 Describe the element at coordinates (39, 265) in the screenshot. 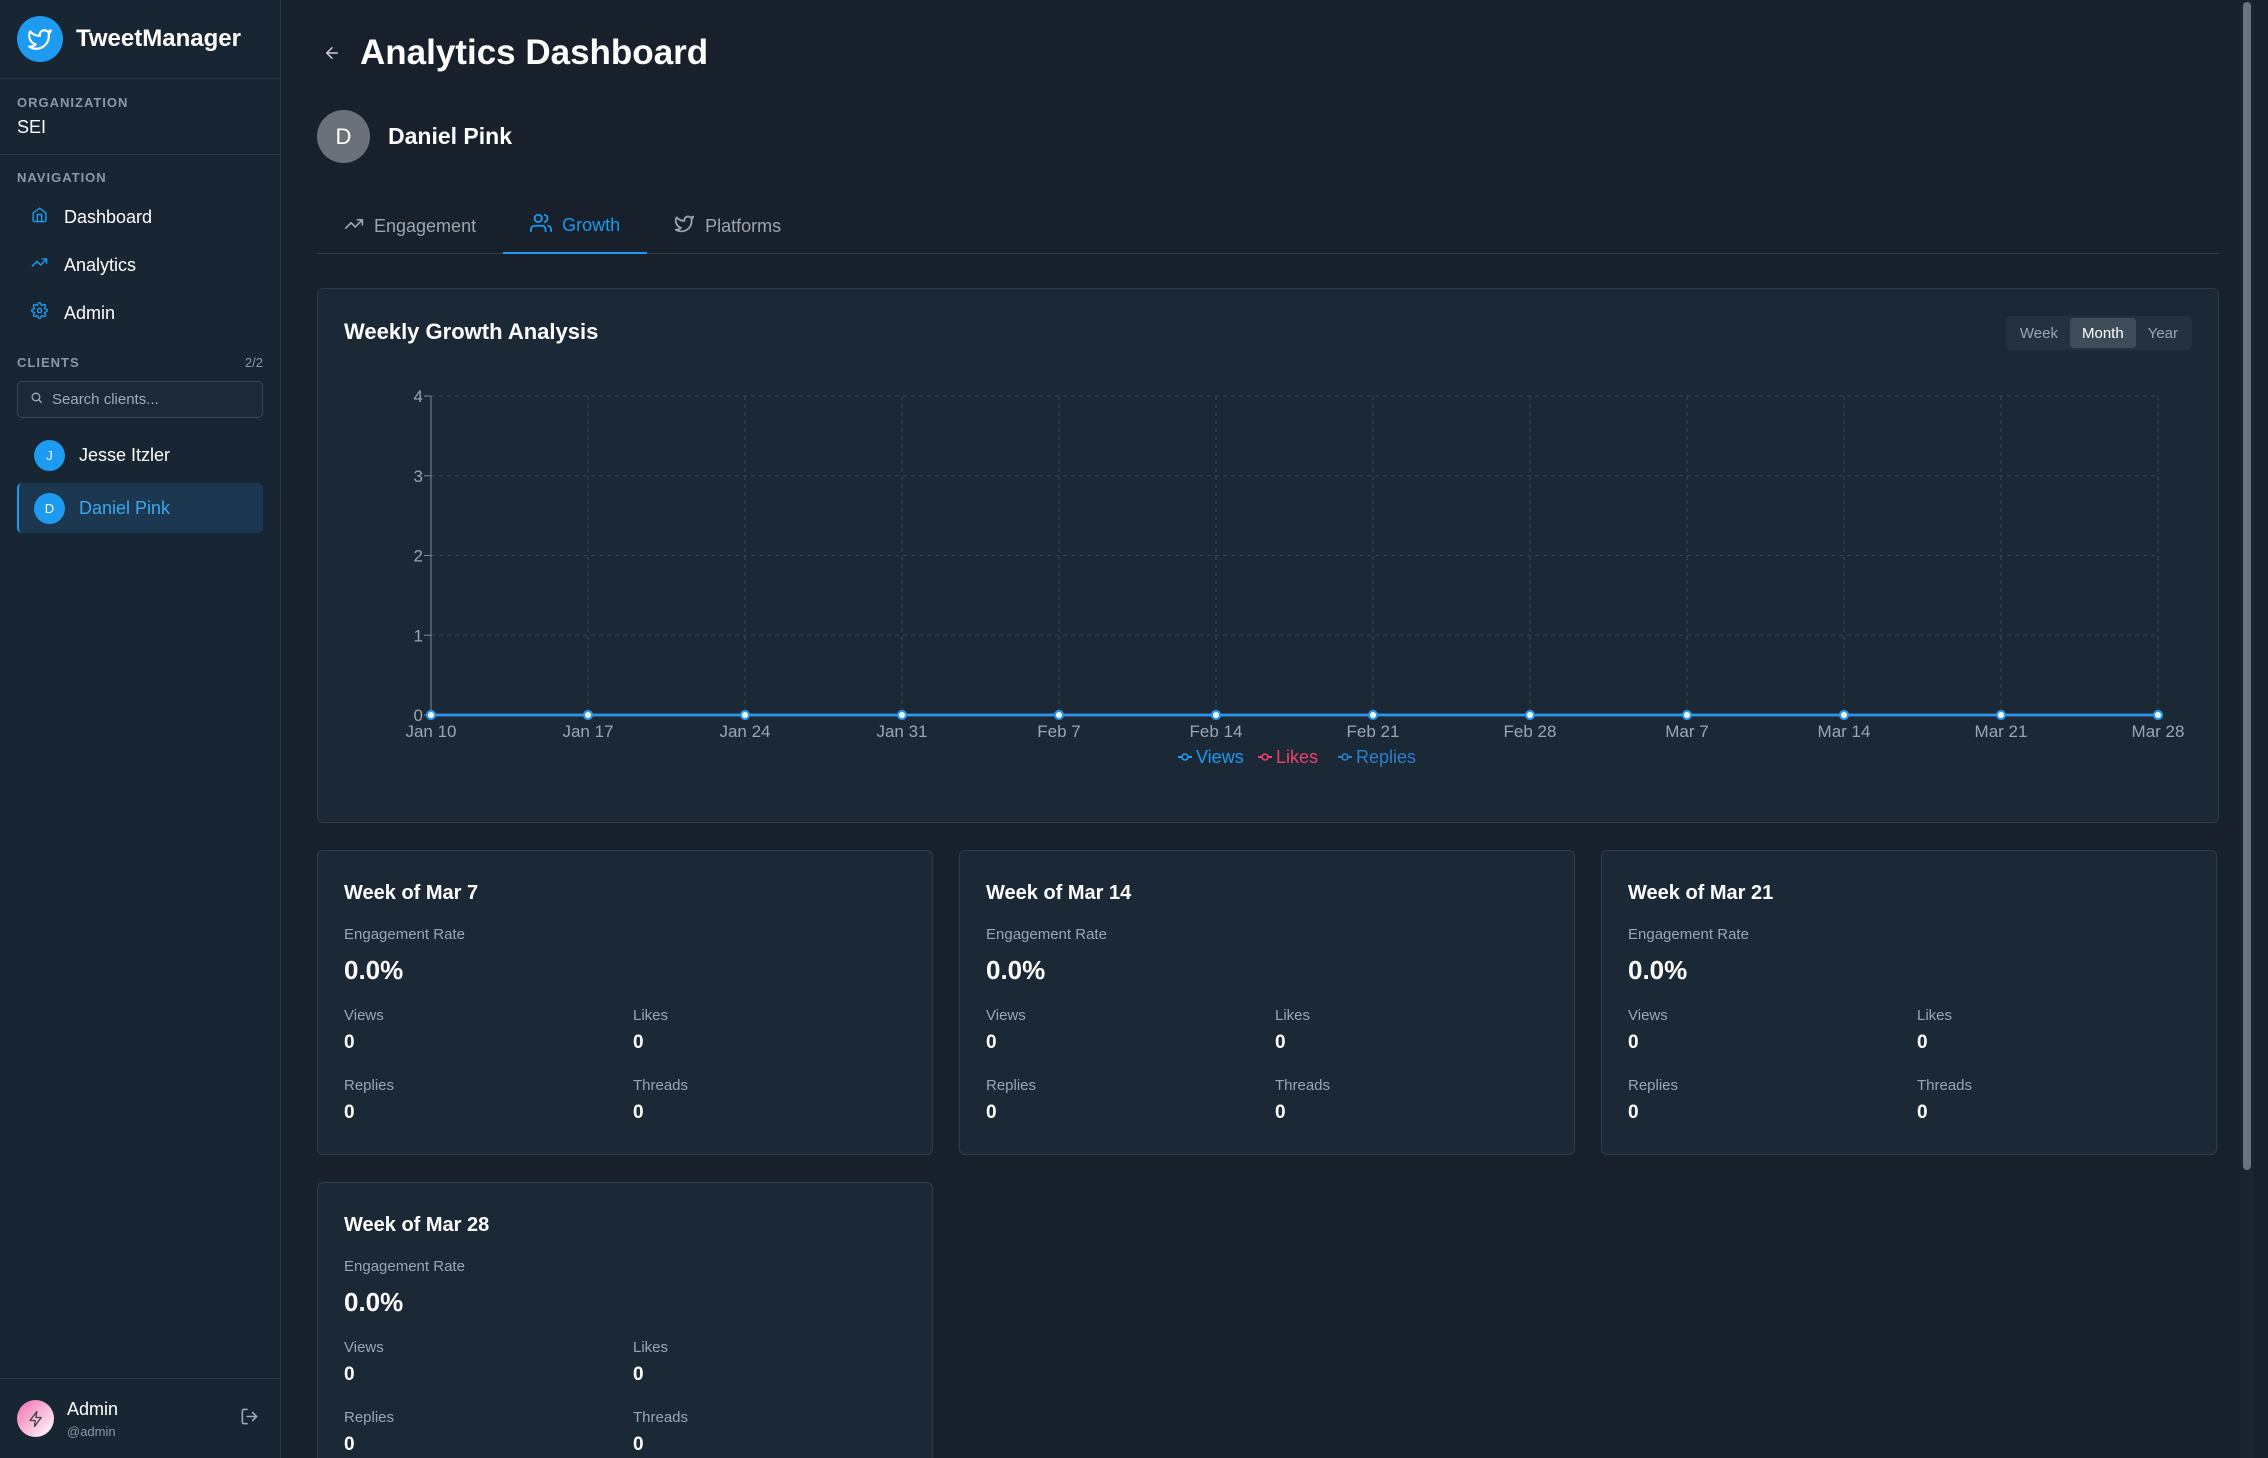

I see `trending-up-icon` at that location.